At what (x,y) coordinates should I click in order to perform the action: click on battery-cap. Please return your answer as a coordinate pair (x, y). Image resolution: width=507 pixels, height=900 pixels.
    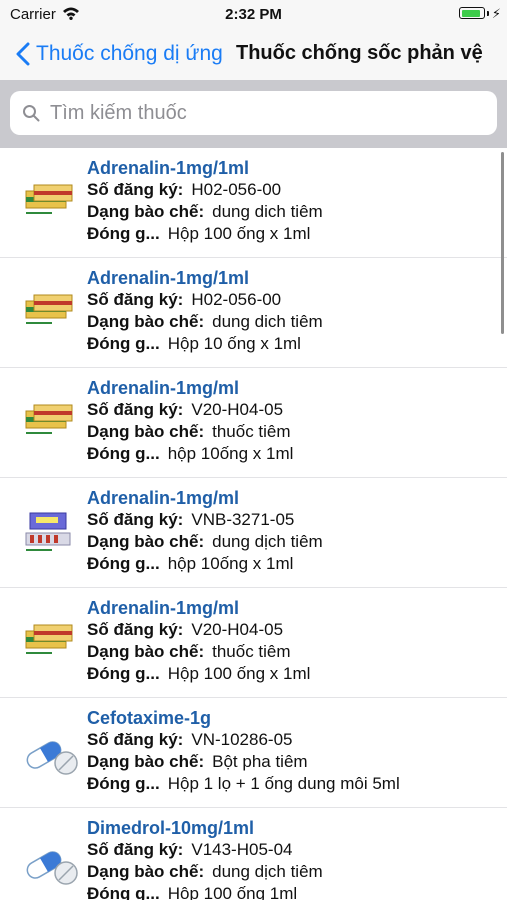
    Looking at the image, I should click on (488, 13).